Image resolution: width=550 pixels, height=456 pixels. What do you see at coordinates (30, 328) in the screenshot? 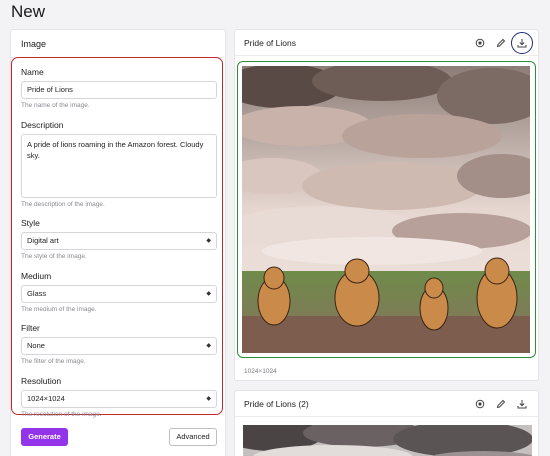
I see `filter-label: Filter` at bounding box center [30, 328].